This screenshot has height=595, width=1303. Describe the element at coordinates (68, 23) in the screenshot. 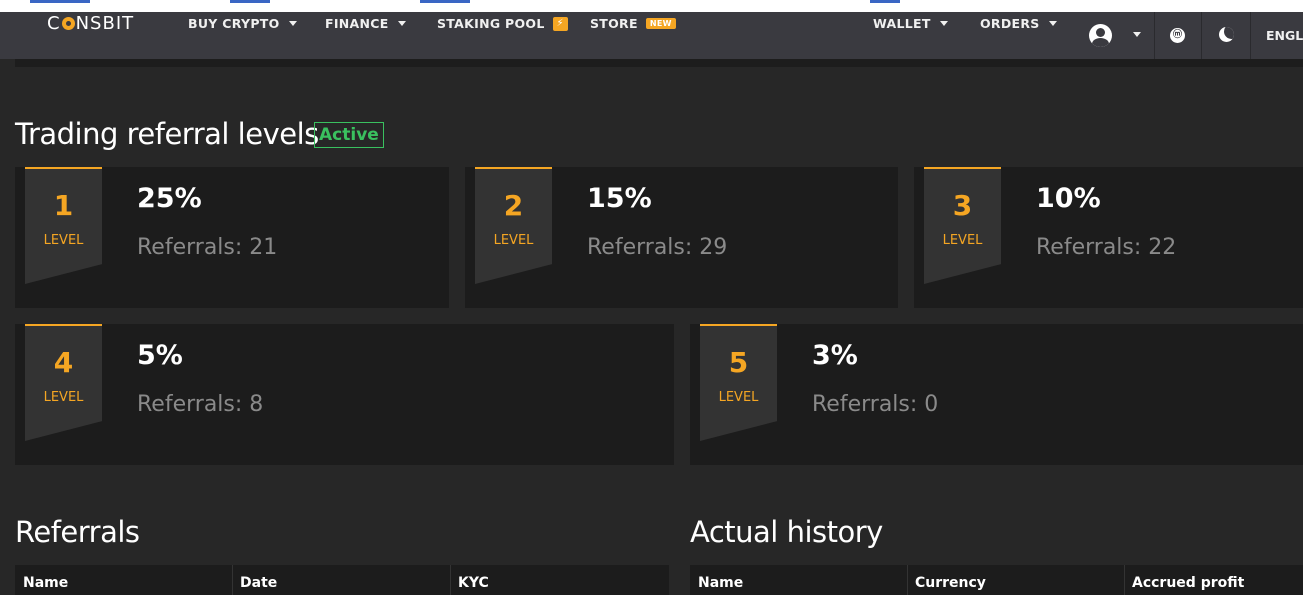

I see `coin-icon` at that location.